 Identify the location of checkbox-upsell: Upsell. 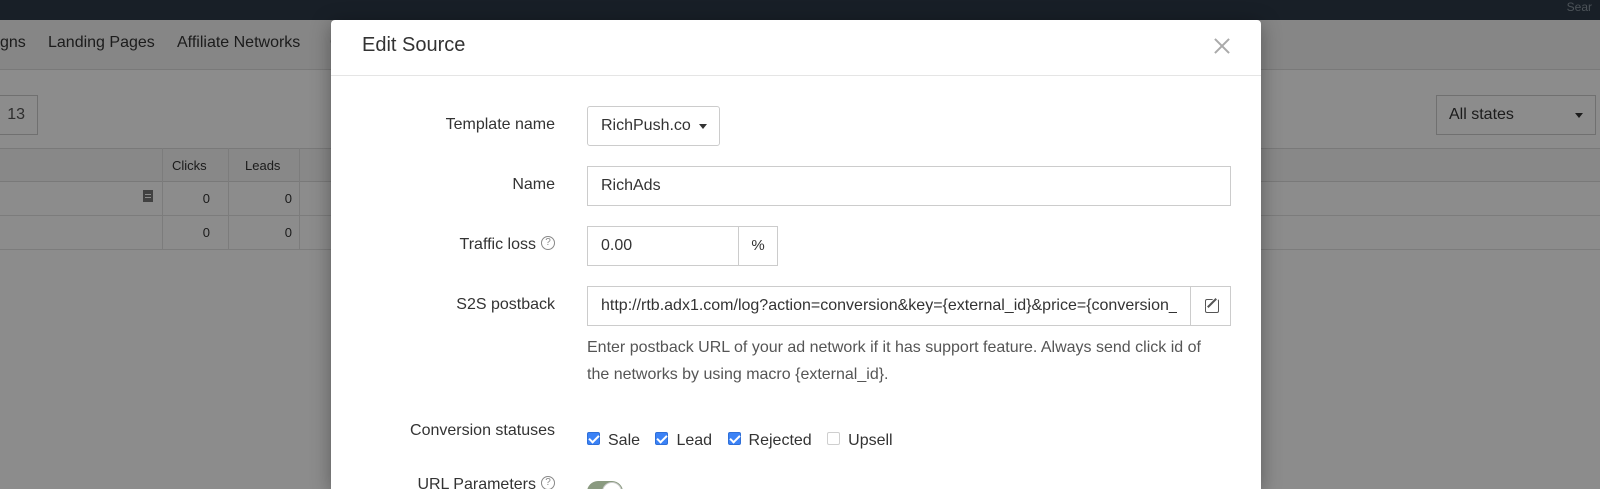
(860, 441).